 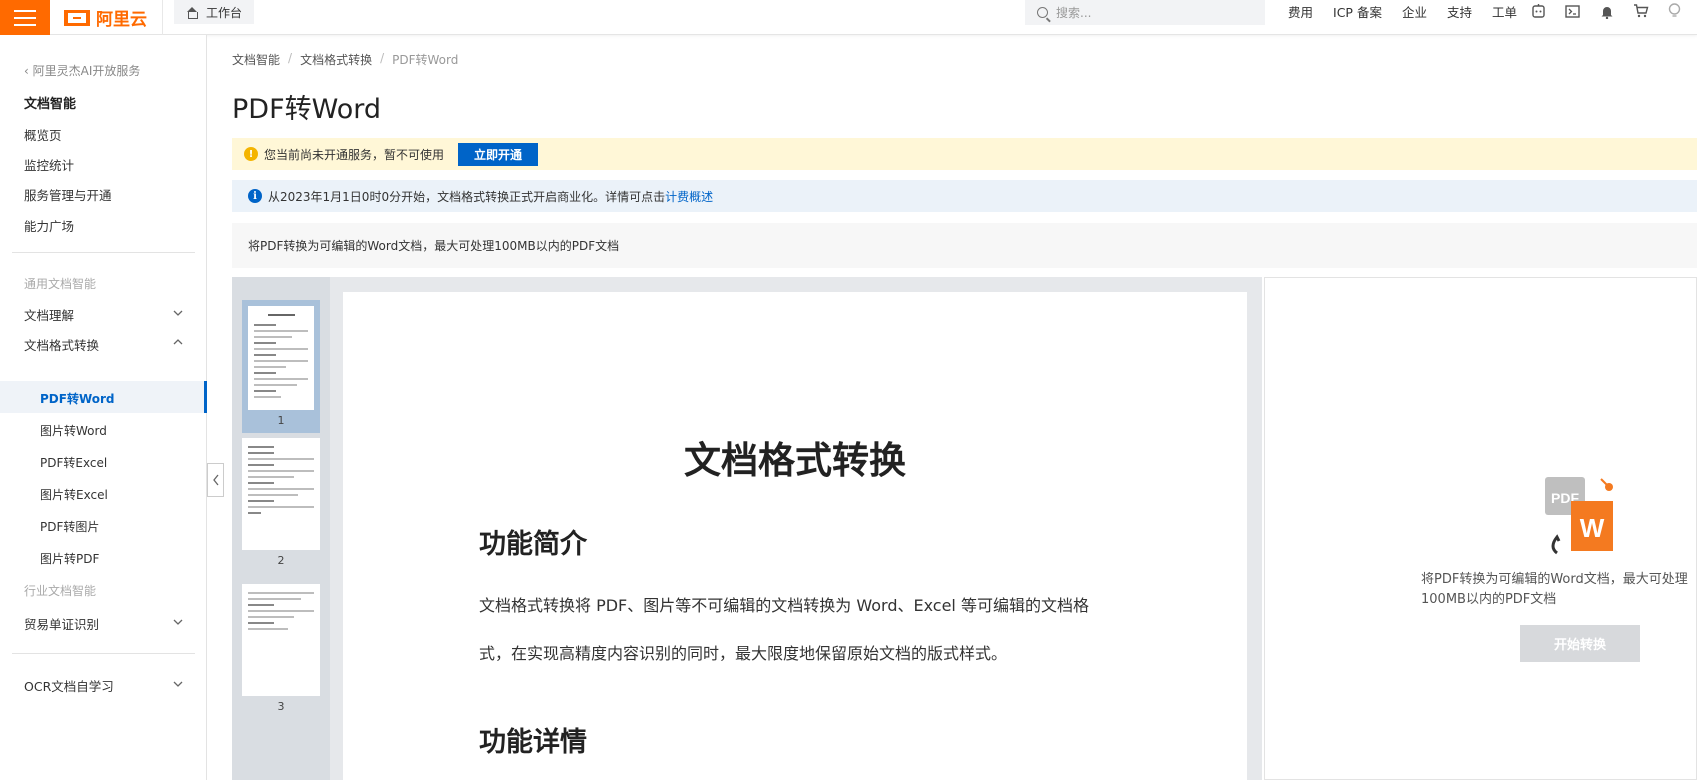 What do you see at coordinates (281, 560) in the screenshot?
I see `thumbnail-page-number: 2` at bounding box center [281, 560].